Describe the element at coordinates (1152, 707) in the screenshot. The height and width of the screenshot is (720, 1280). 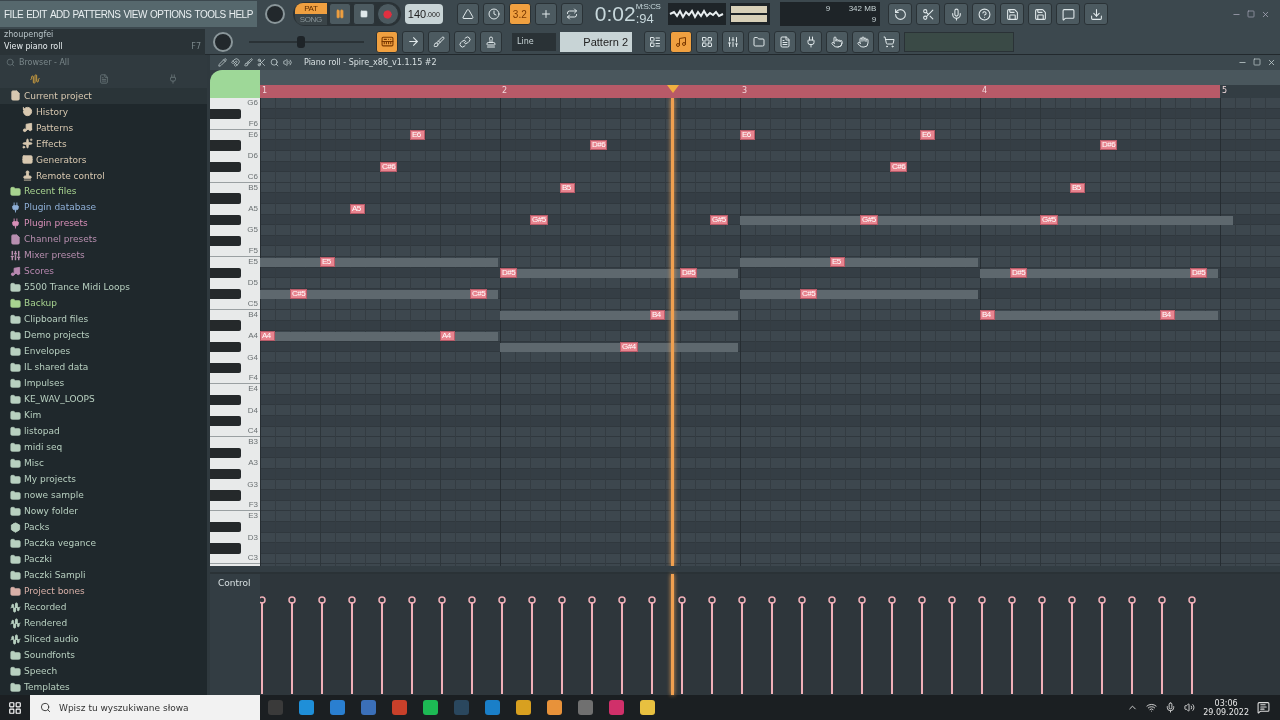
I see `network-icon` at that location.